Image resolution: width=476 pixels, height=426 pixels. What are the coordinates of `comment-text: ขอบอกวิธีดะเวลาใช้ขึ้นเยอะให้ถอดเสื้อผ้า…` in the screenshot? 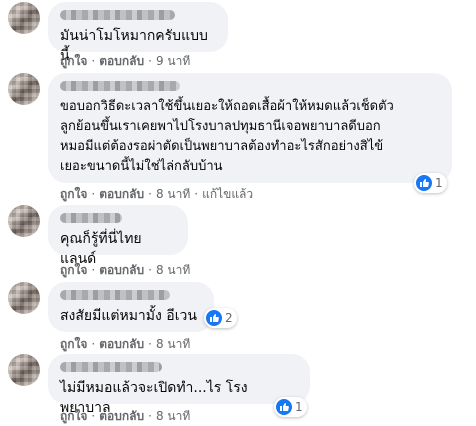 It's located at (227, 136).